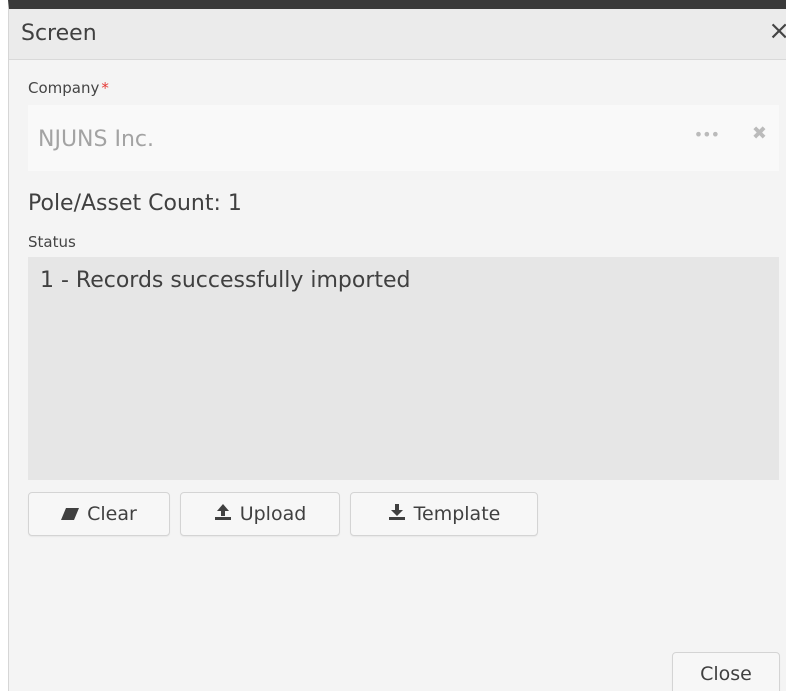 The width and height of the screenshot is (786, 691). I want to click on upload-button: Upload, so click(260, 514).